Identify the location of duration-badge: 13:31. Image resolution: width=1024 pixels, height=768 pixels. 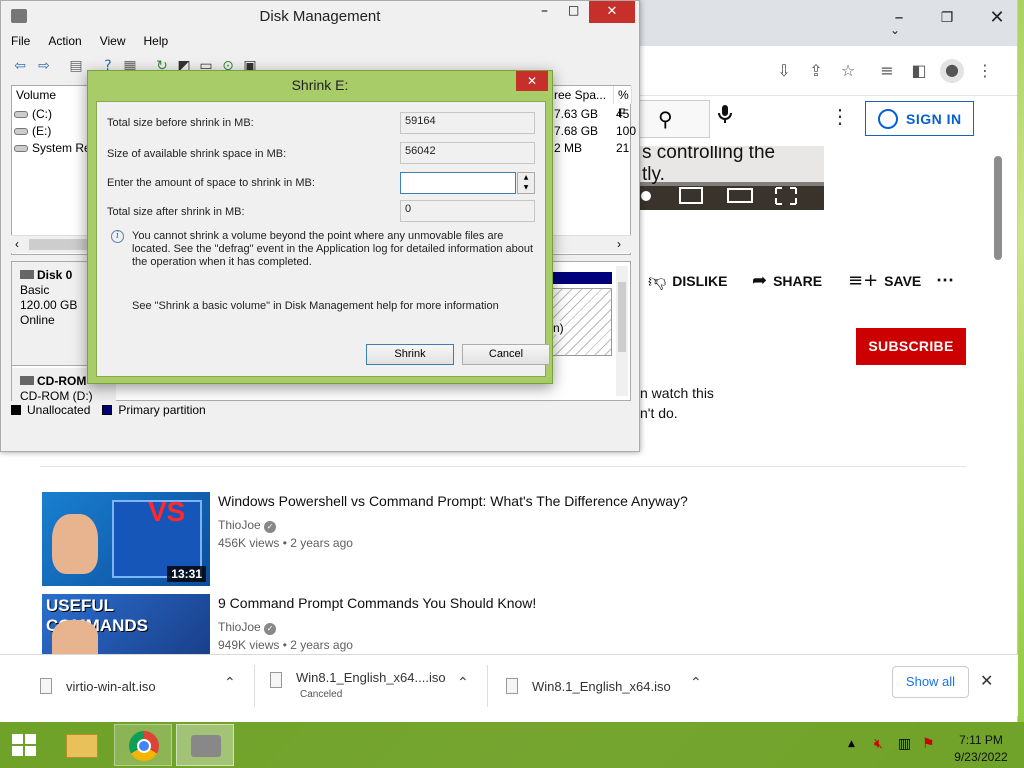
(186, 574).